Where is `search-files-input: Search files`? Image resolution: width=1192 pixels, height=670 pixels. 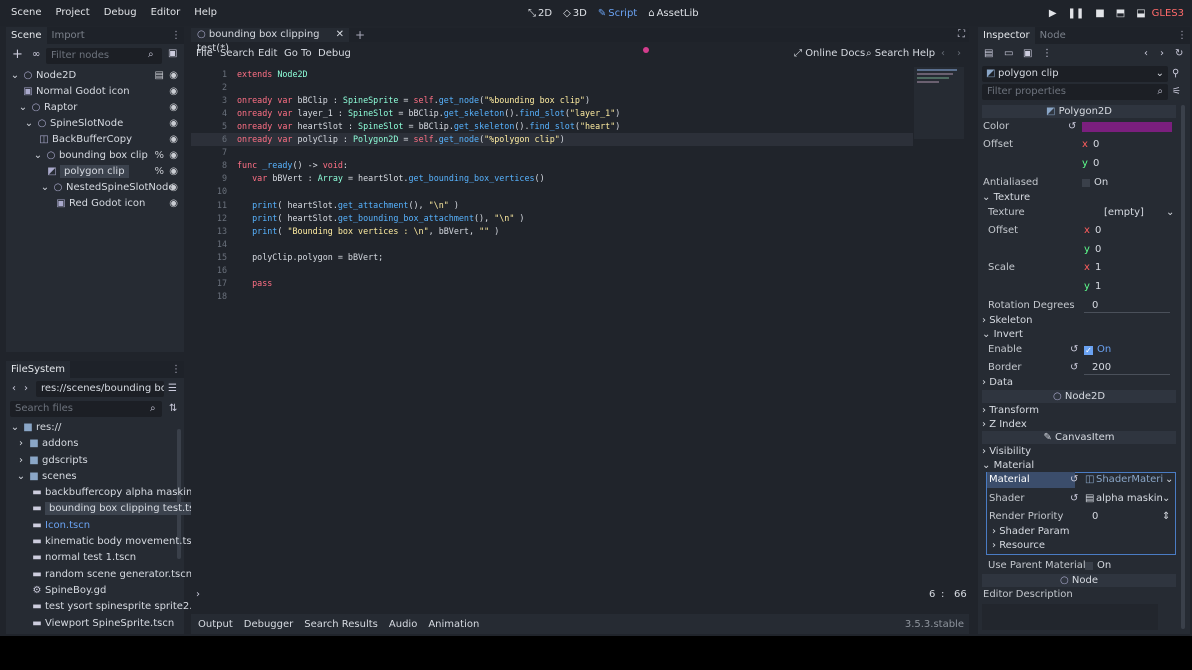 search-files-input: Search files is located at coordinates (86, 409).